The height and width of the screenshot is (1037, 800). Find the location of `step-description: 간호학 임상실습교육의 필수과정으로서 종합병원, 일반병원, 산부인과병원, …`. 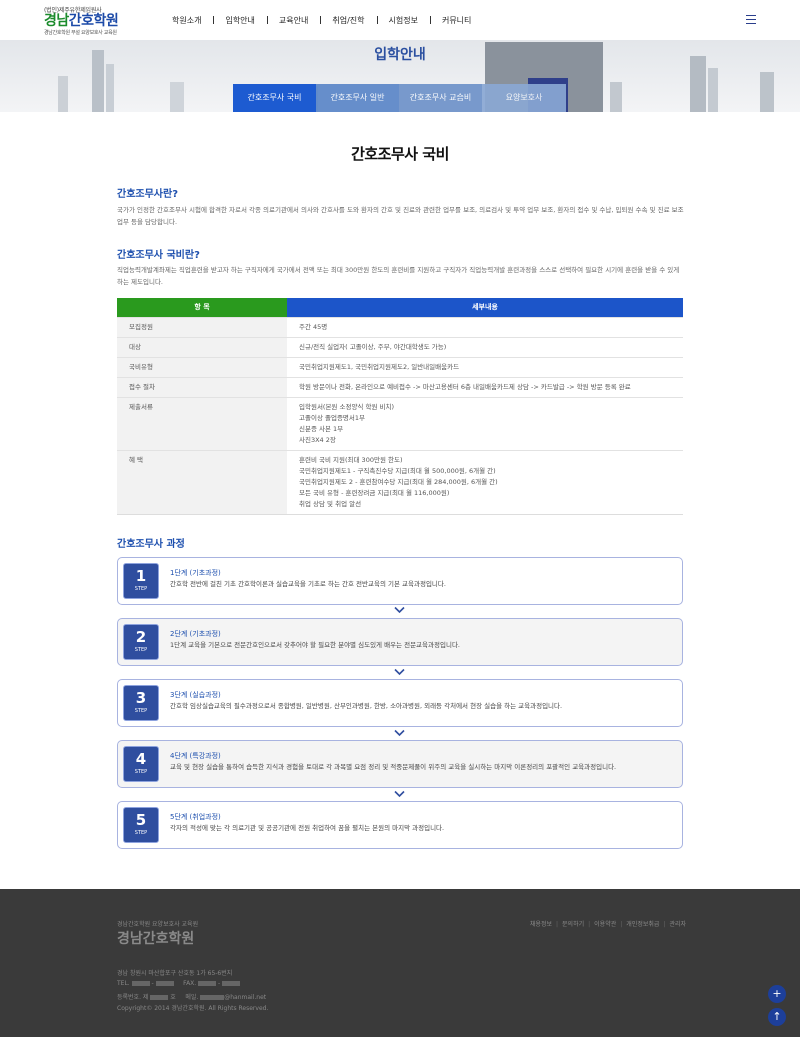

step-description: 간호학 임상실습교육의 필수과정으로서 종합병원, 일반병원, 산부인과병원, … is located at coordinates (366, 706).